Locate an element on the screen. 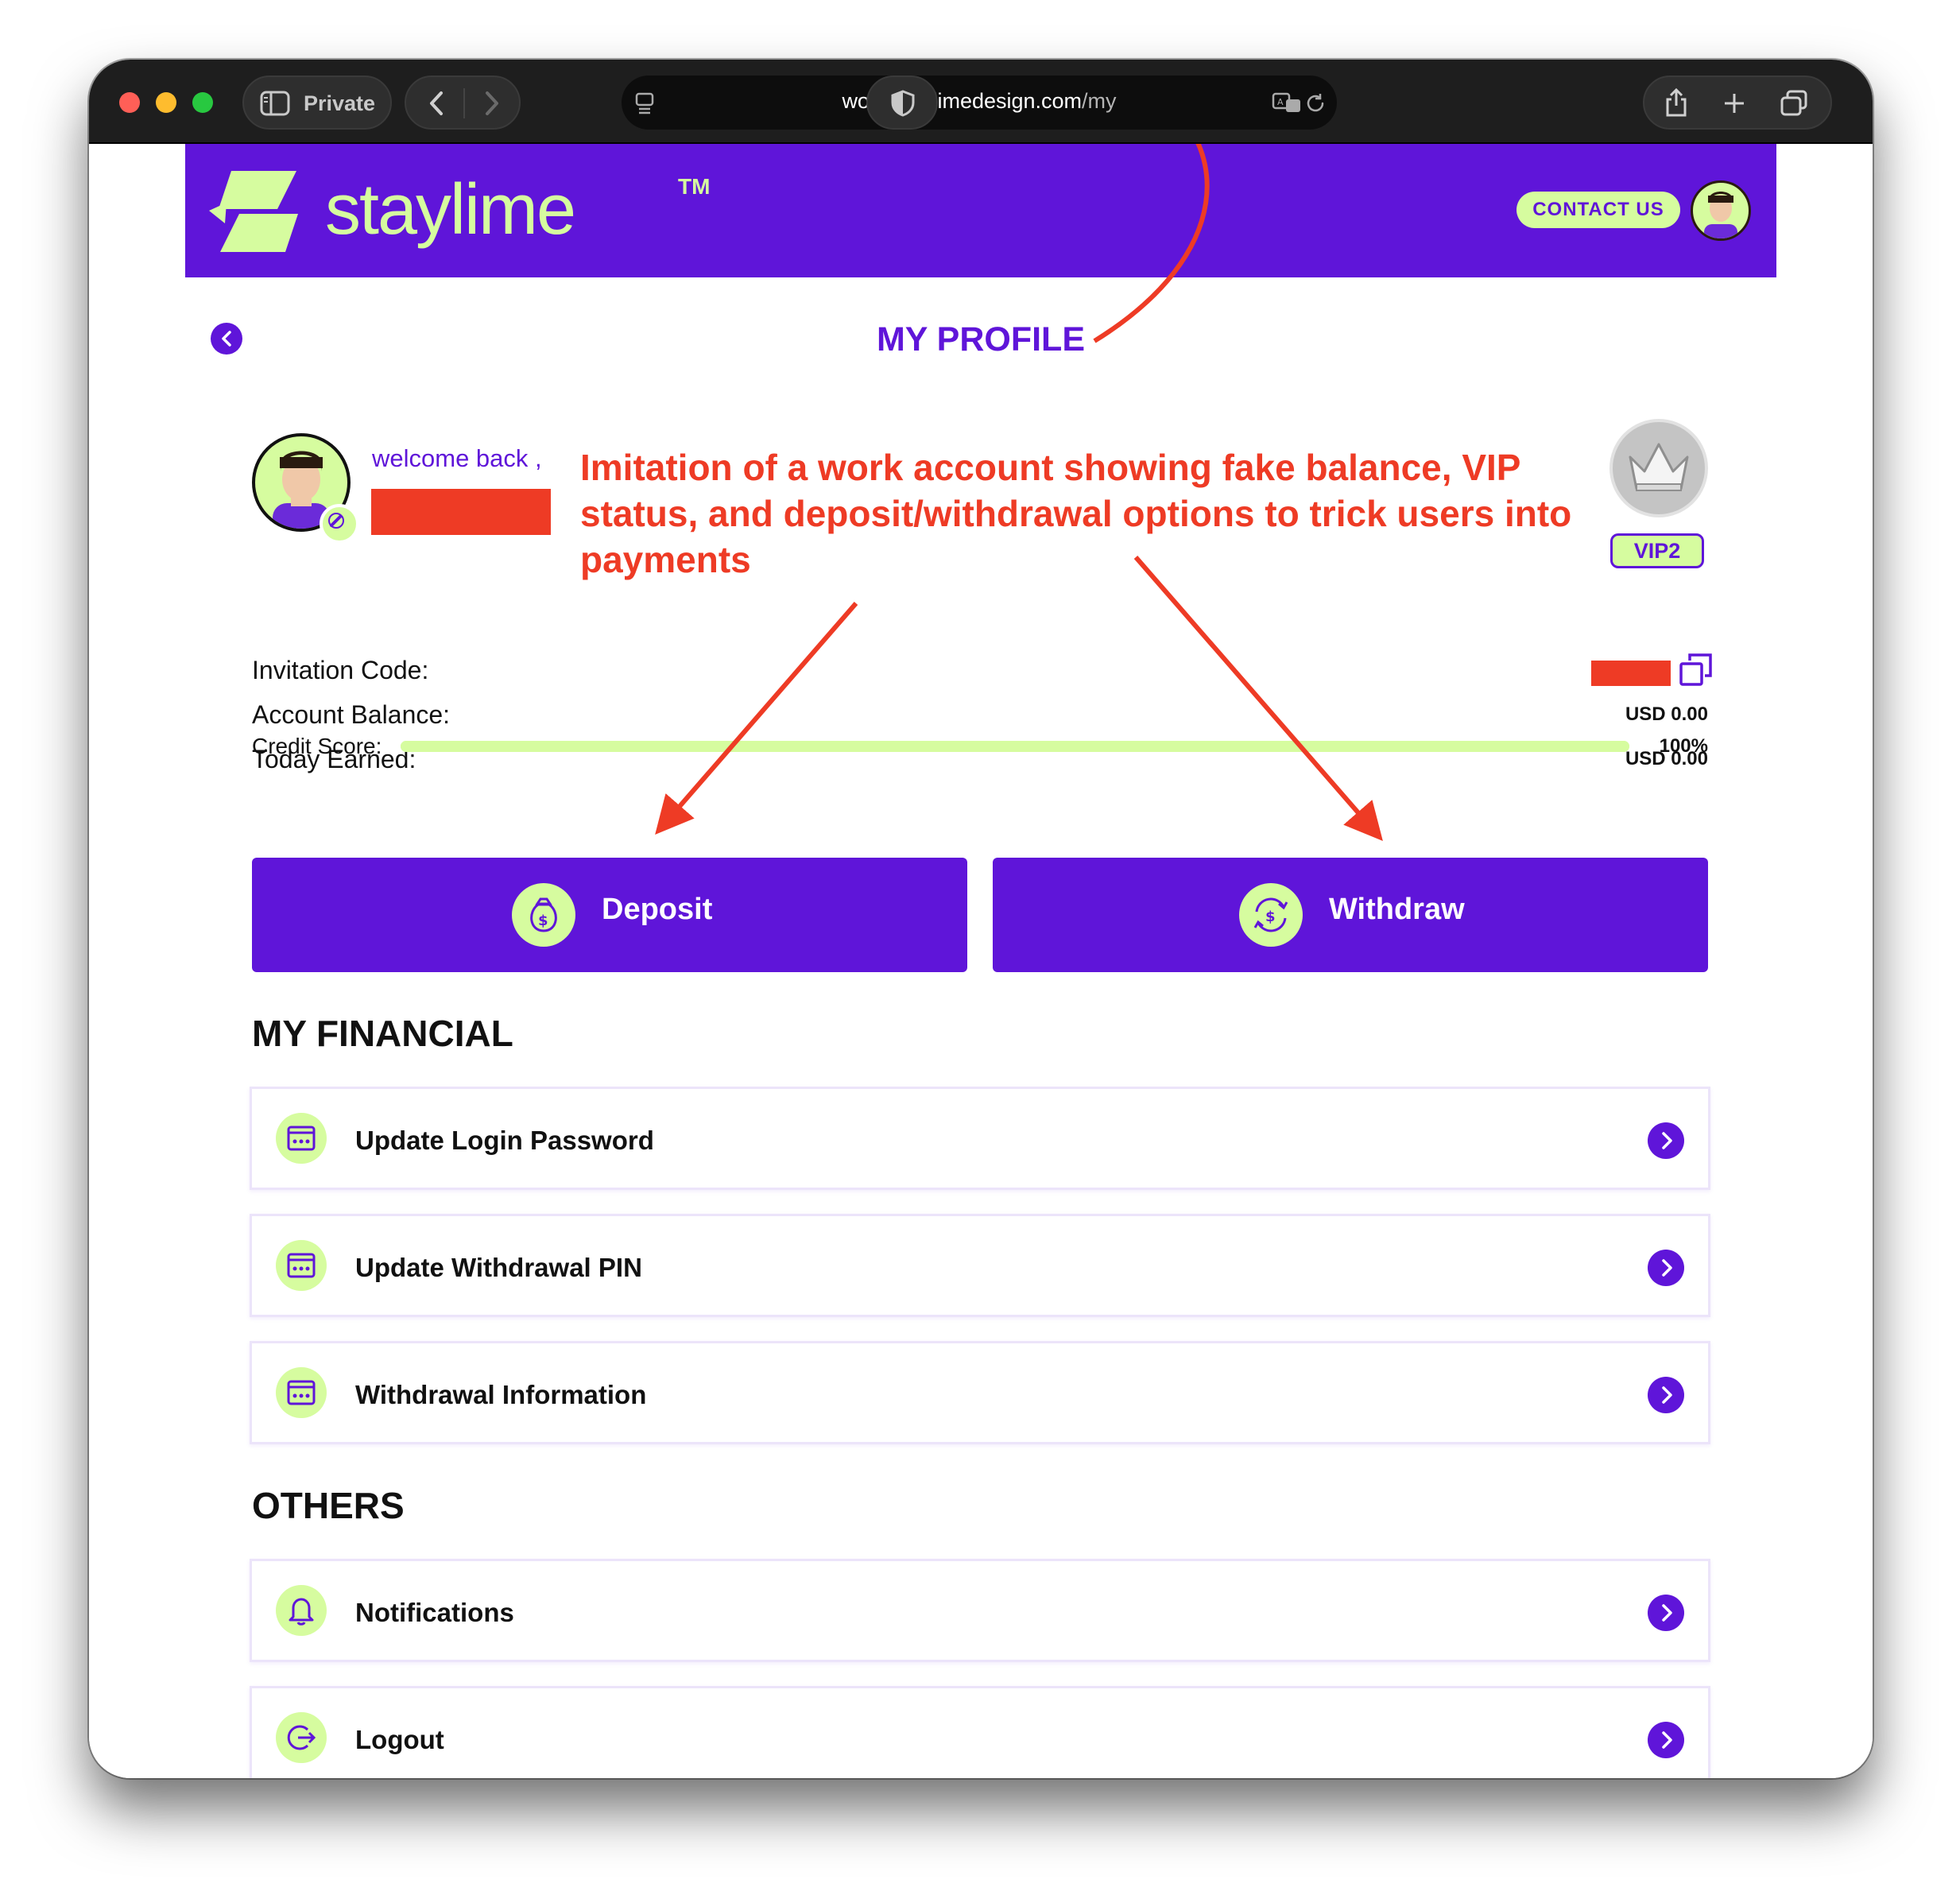 The image size is (1960, 1895). sidebar-toggle-button: Private is located at coordinates (317, 103).